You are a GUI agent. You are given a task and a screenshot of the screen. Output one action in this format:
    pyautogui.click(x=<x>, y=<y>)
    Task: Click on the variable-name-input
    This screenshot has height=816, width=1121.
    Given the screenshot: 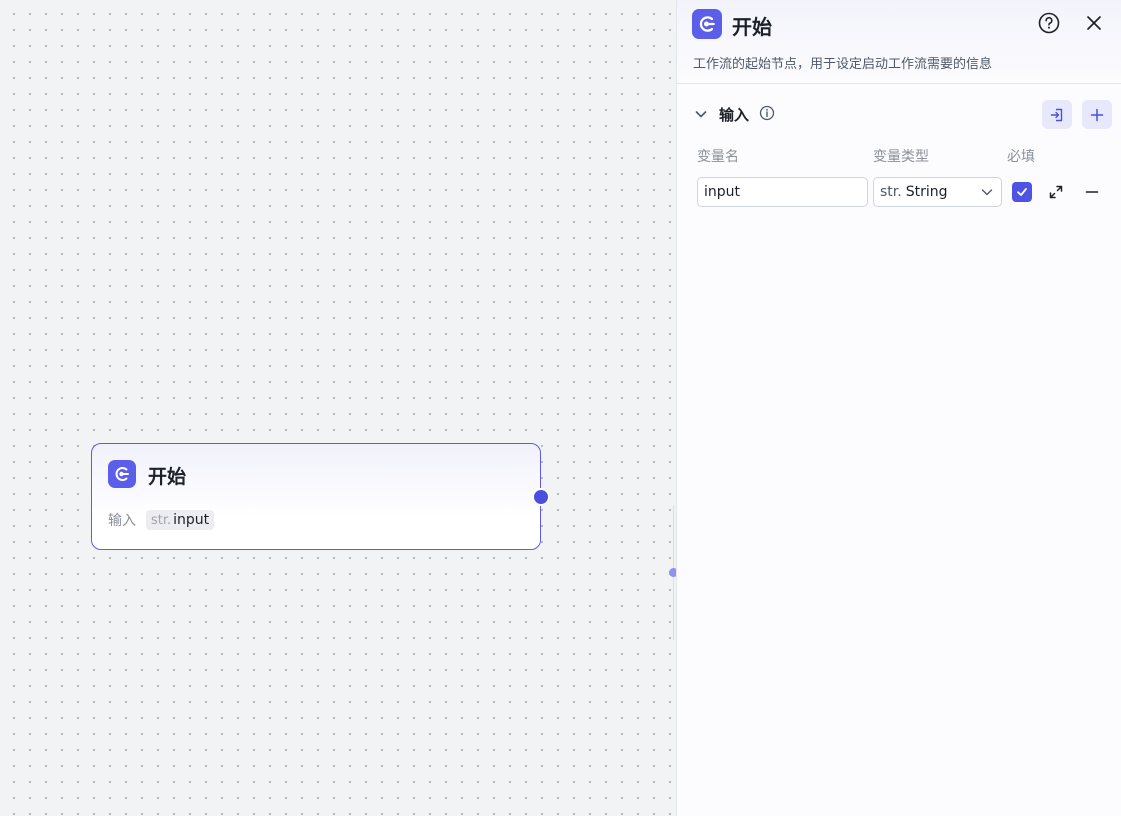 What is the action you would take?
    pyautogui.click(x=782, y=192)
    